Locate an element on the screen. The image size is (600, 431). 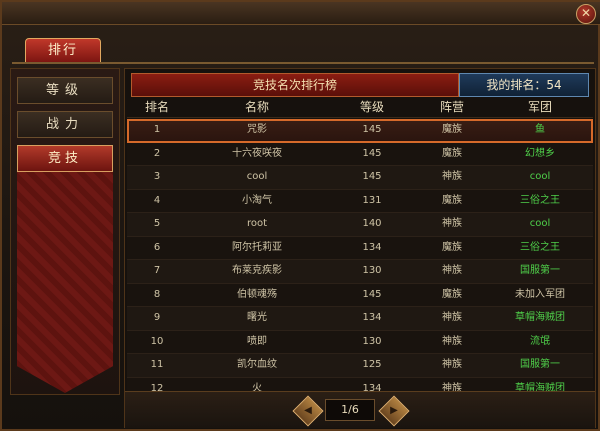
row-rank: 5 is located at coordinates (157, 223).